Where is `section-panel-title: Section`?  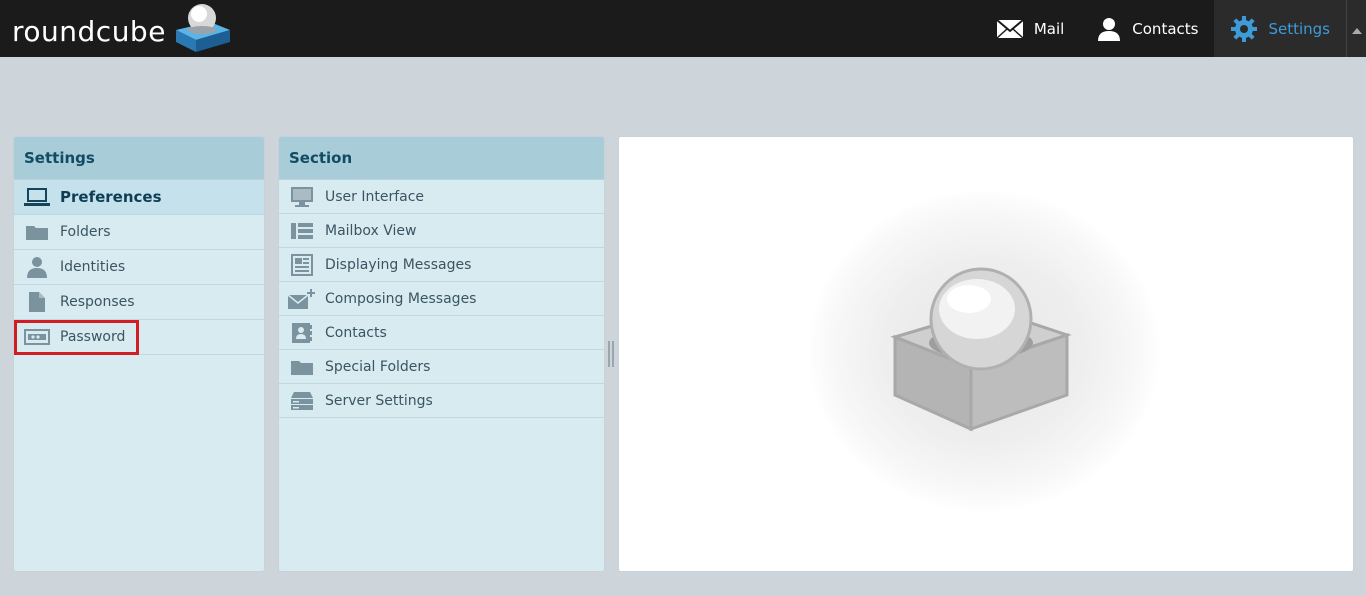 section-panel-title: Section is located at coordinates (441, 158).